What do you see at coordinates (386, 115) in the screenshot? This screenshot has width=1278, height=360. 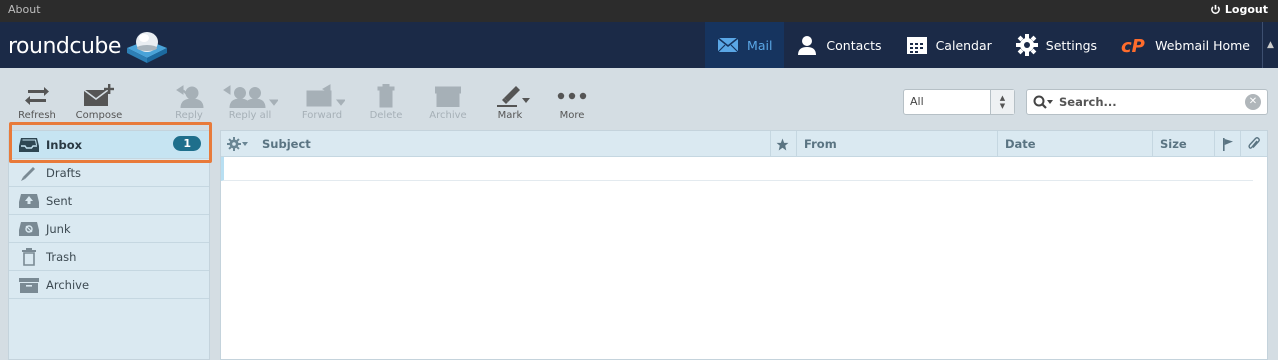 I see `delete-label: Delete` at bounding box center [386, 115].